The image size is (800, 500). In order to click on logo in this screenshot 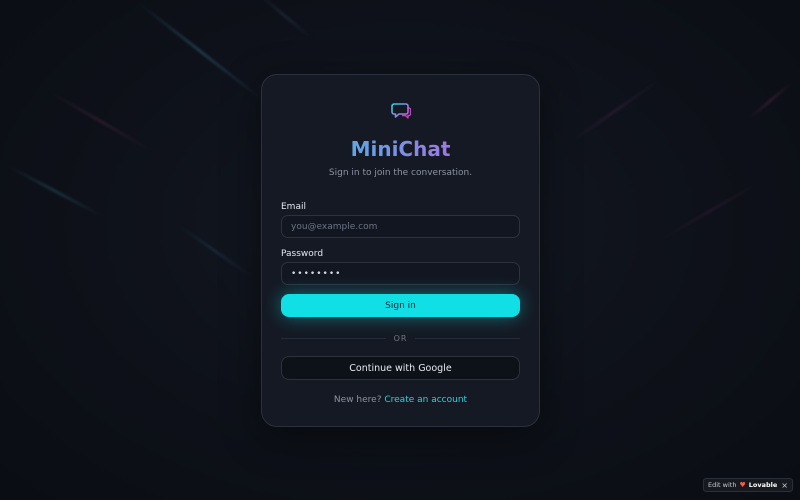, I will do `click(400, 111)`.